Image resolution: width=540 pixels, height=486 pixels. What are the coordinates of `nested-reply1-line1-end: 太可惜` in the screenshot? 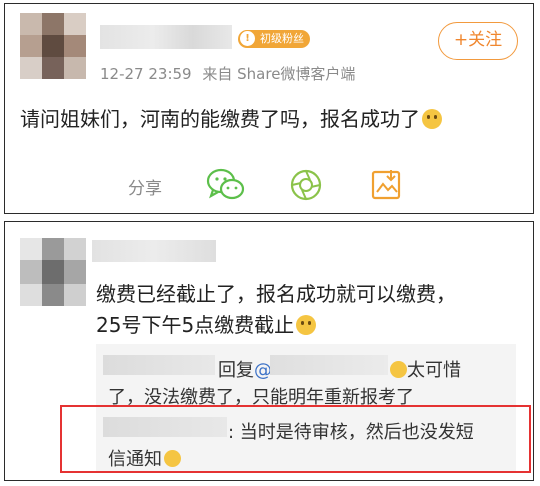 It's located at (425, 369).